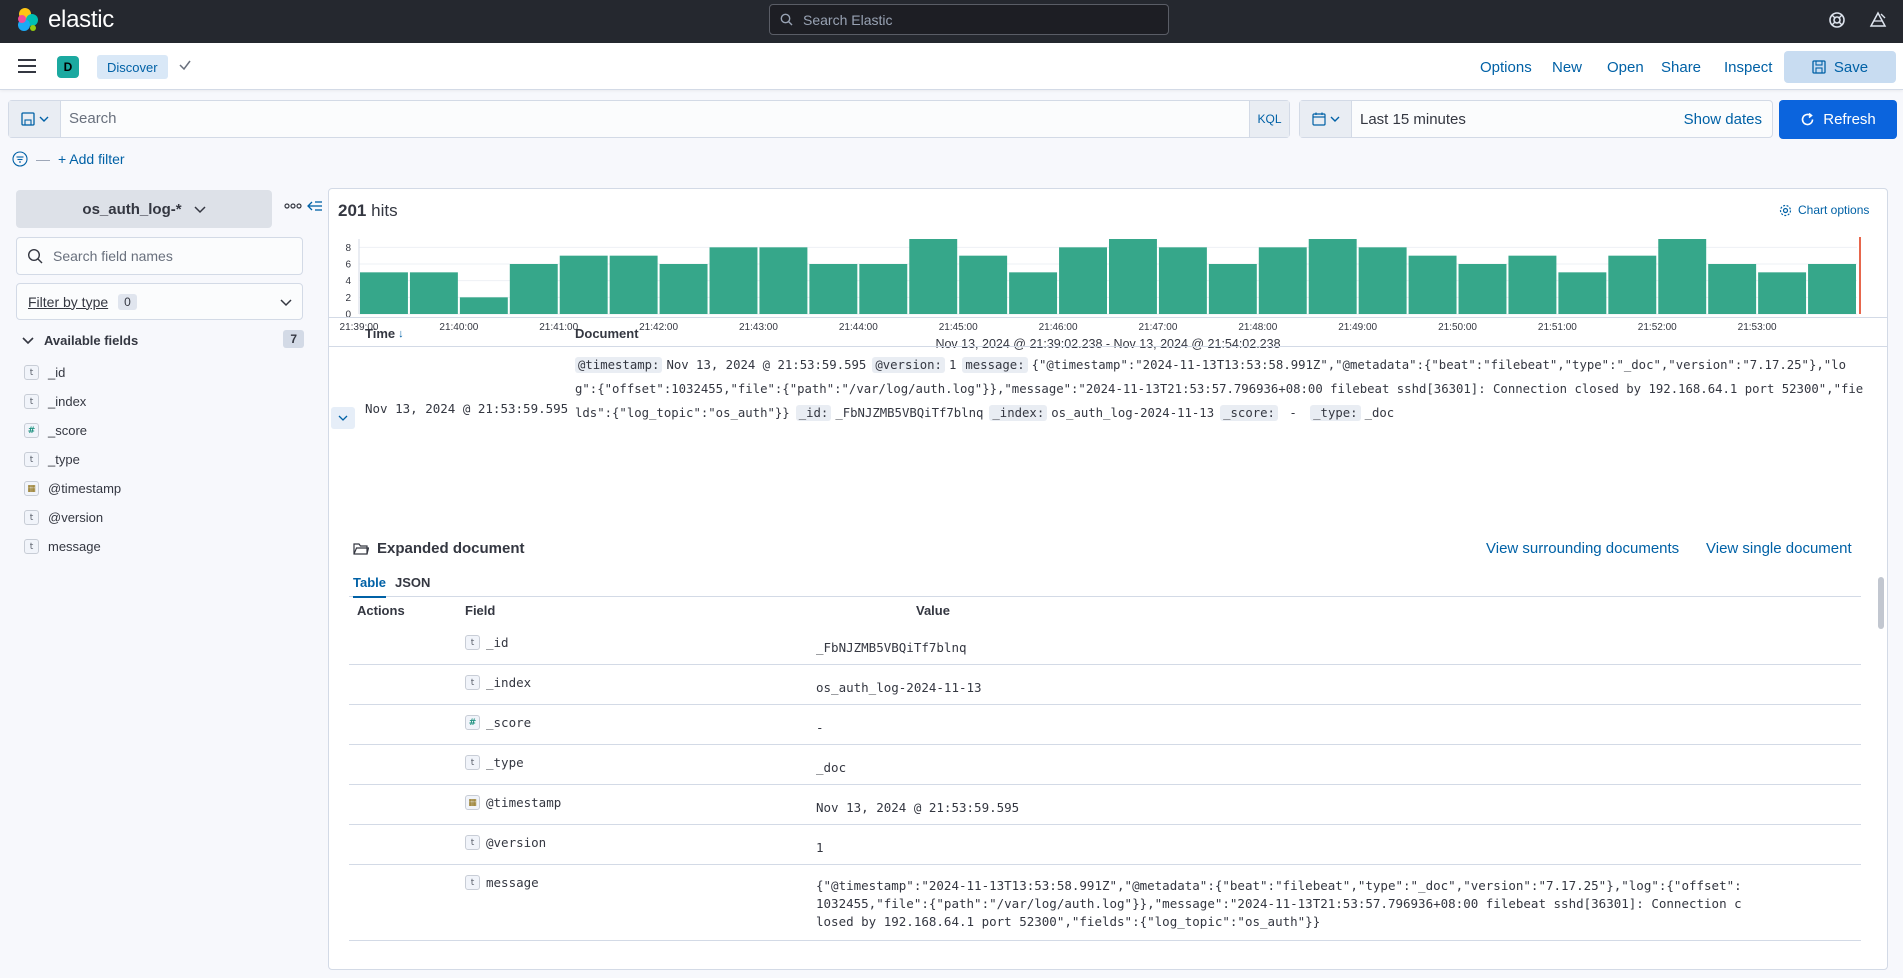  Describe the element at coordinates (607, 333) in the screenshot. I see `document-column-header: Document` at that location.